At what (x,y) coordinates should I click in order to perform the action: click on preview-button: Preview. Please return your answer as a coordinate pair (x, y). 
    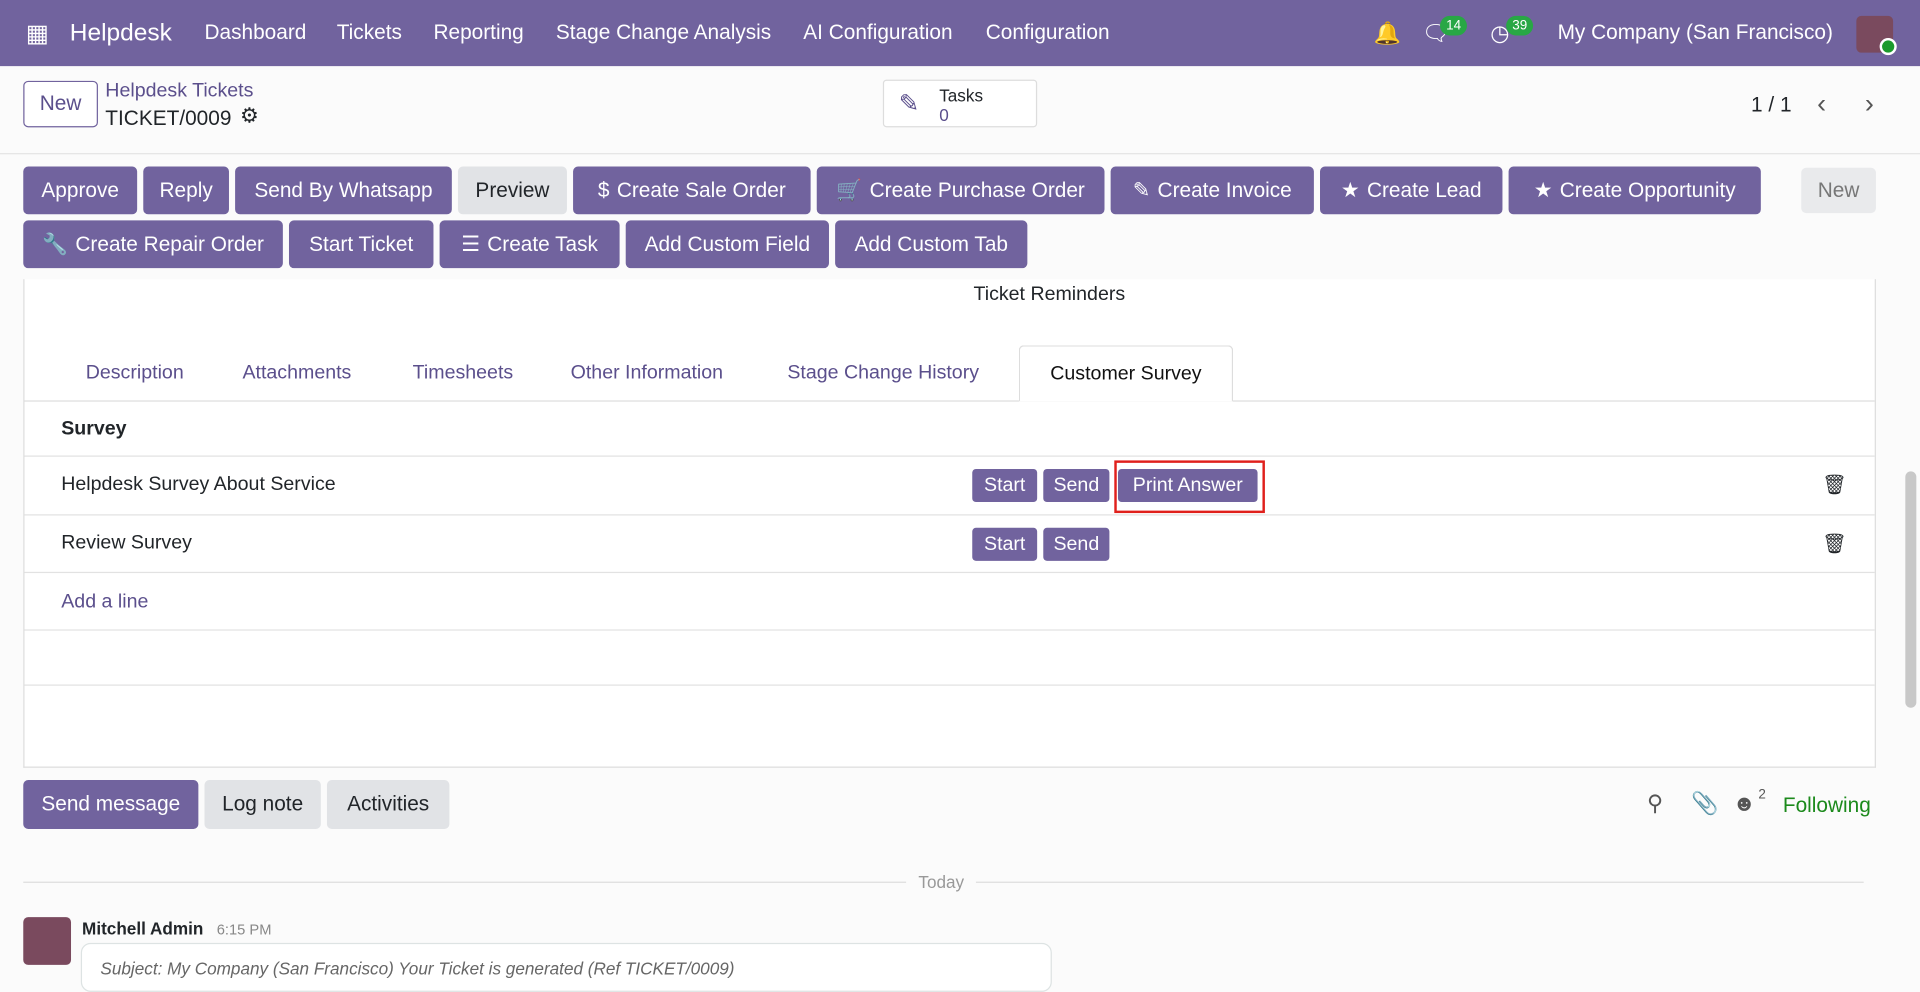
    Looking at the image, I should click on (512, 190).